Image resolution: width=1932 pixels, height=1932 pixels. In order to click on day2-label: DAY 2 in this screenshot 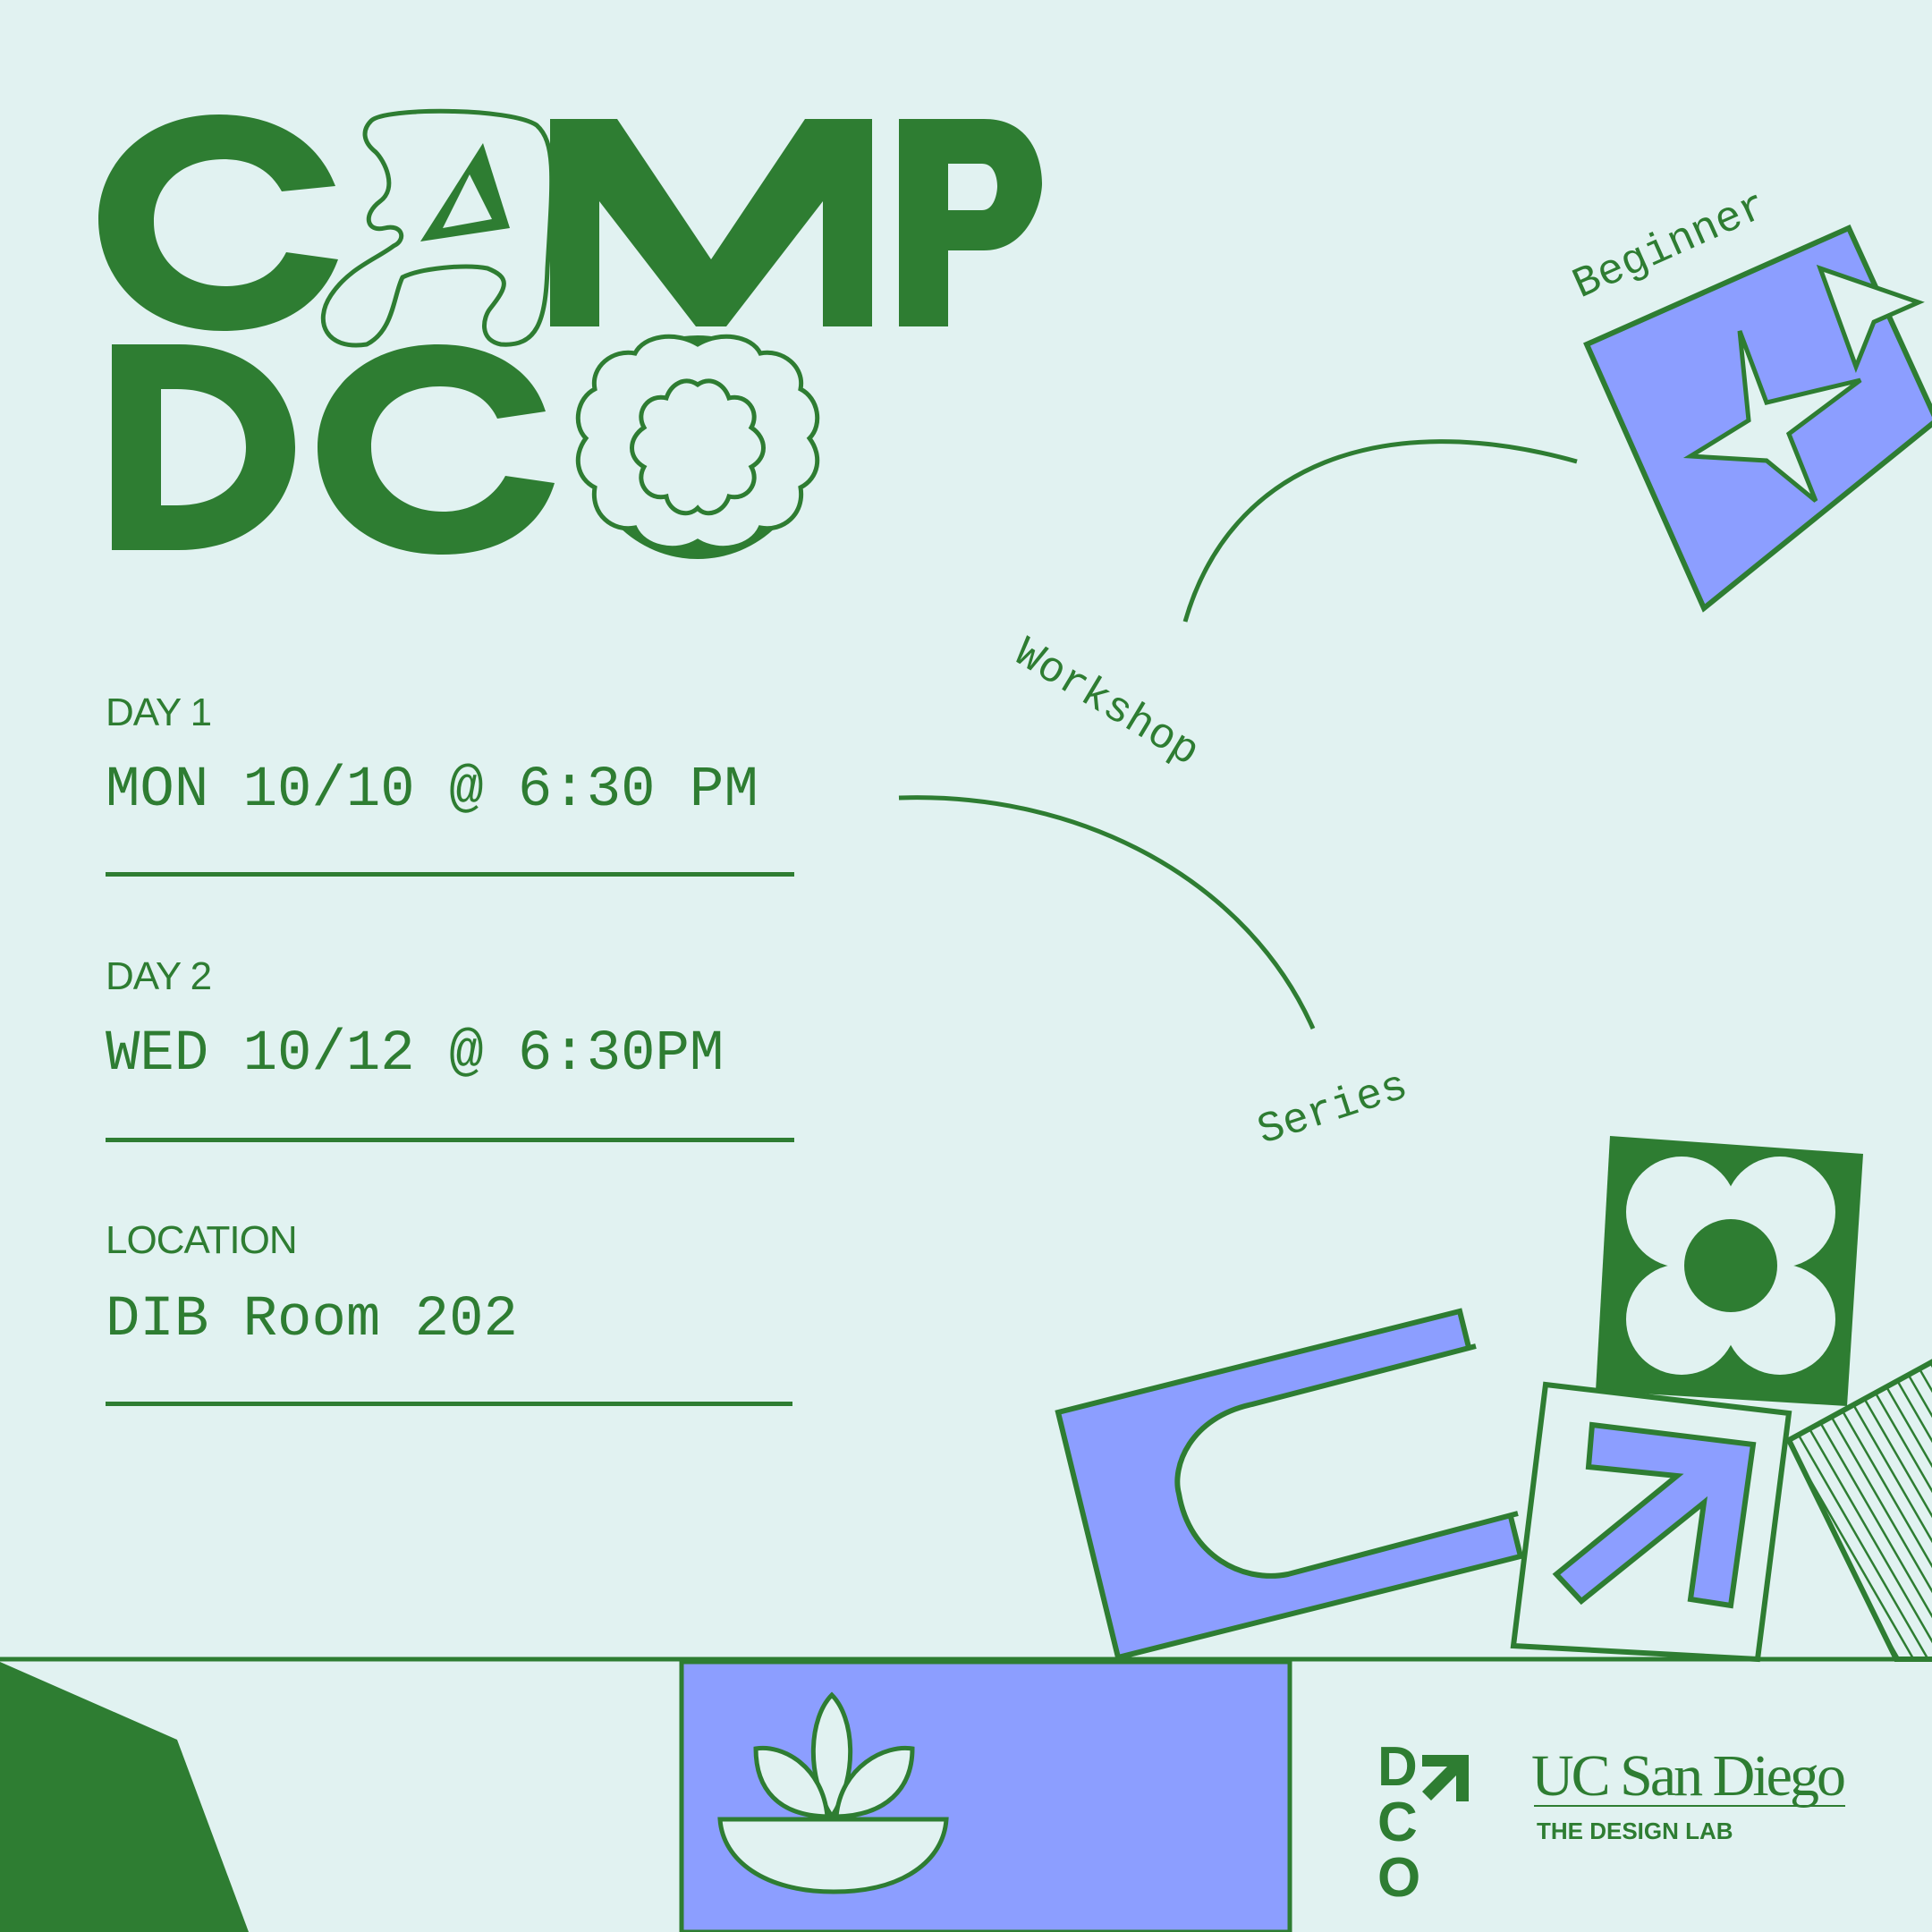, I will do `click(159, 976)`.